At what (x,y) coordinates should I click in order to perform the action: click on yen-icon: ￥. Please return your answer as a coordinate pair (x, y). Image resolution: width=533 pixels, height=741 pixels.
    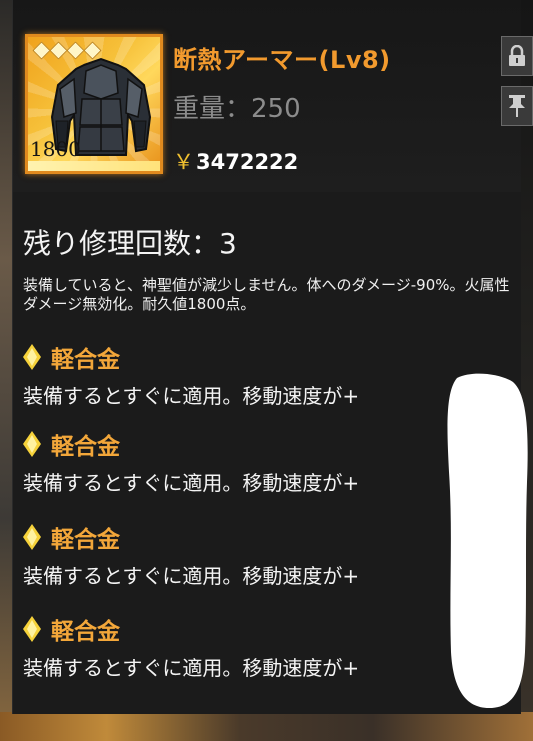
    Looking at the image, I should click on (183, 162).